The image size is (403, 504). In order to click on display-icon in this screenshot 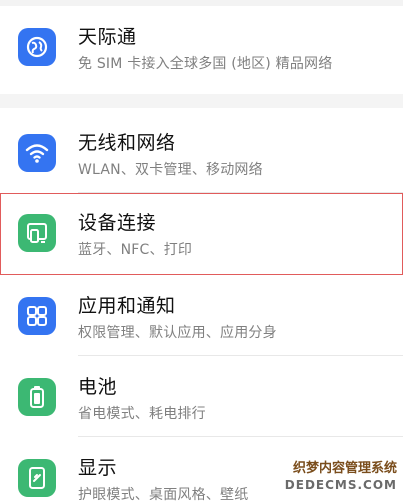, I will do `click(37, 478)`.